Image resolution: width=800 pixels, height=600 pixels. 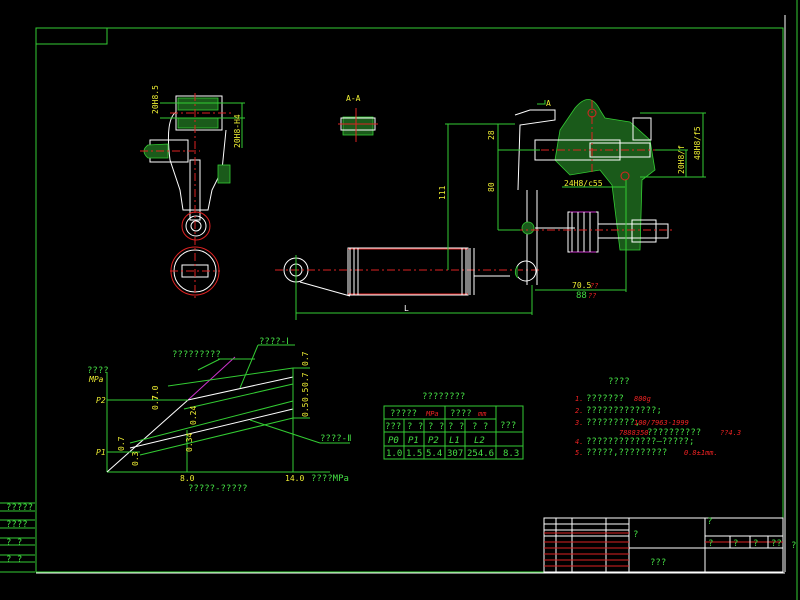 What do you see at coordinates (579, 399) in the screenshot?
I see `note-num: 1.` at bounding box center [579, 399].